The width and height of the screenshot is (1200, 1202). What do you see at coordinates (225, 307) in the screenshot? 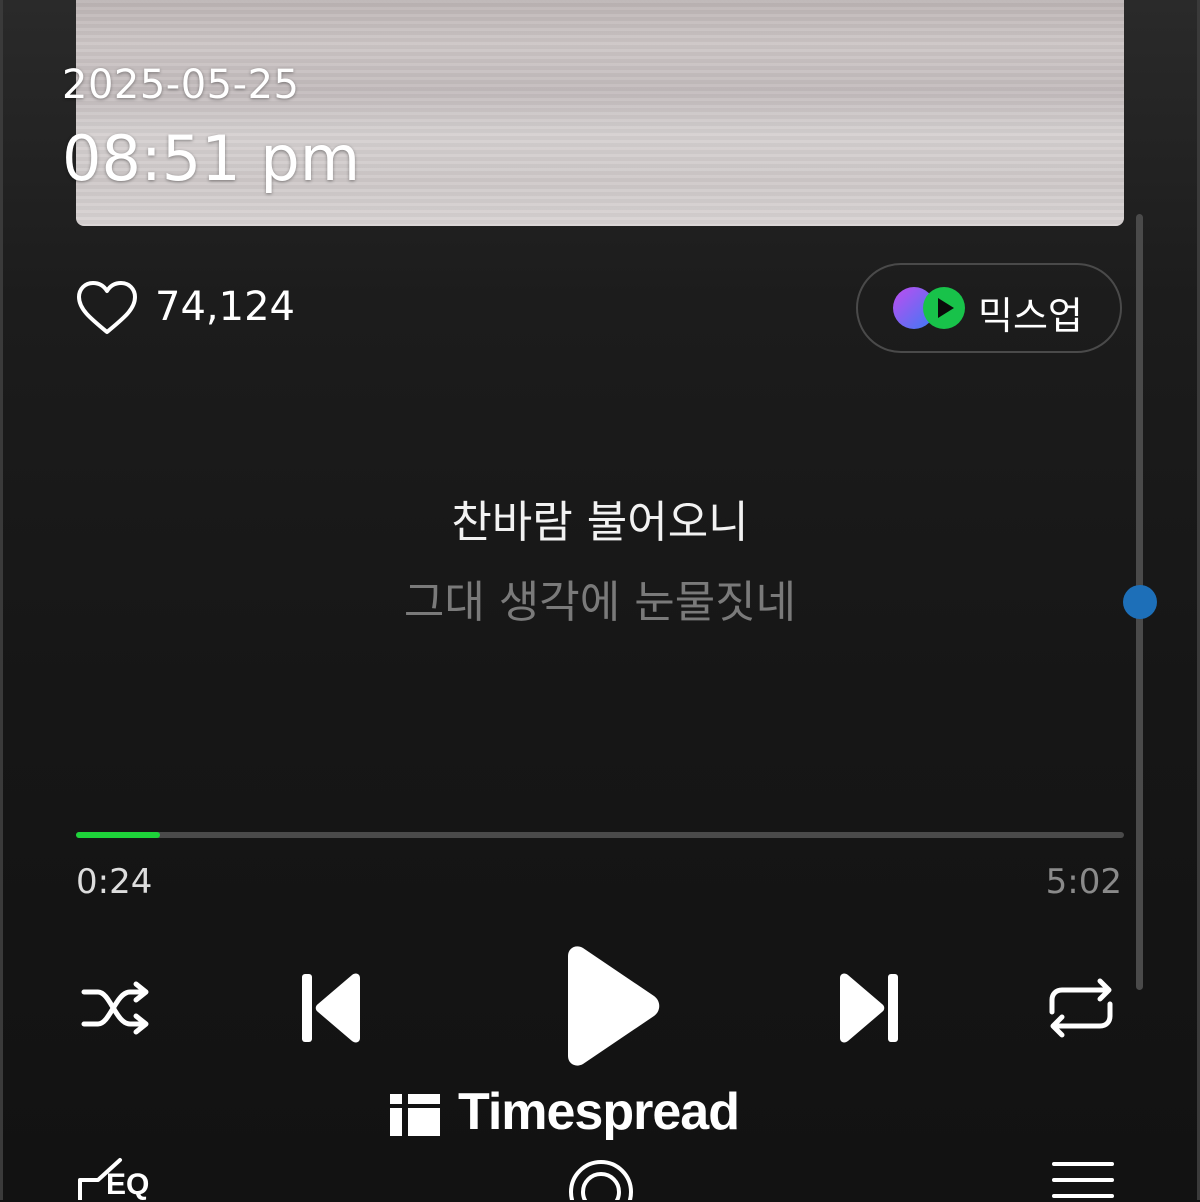
I see `like-count: 74,124` at bounding box center [225, 307].